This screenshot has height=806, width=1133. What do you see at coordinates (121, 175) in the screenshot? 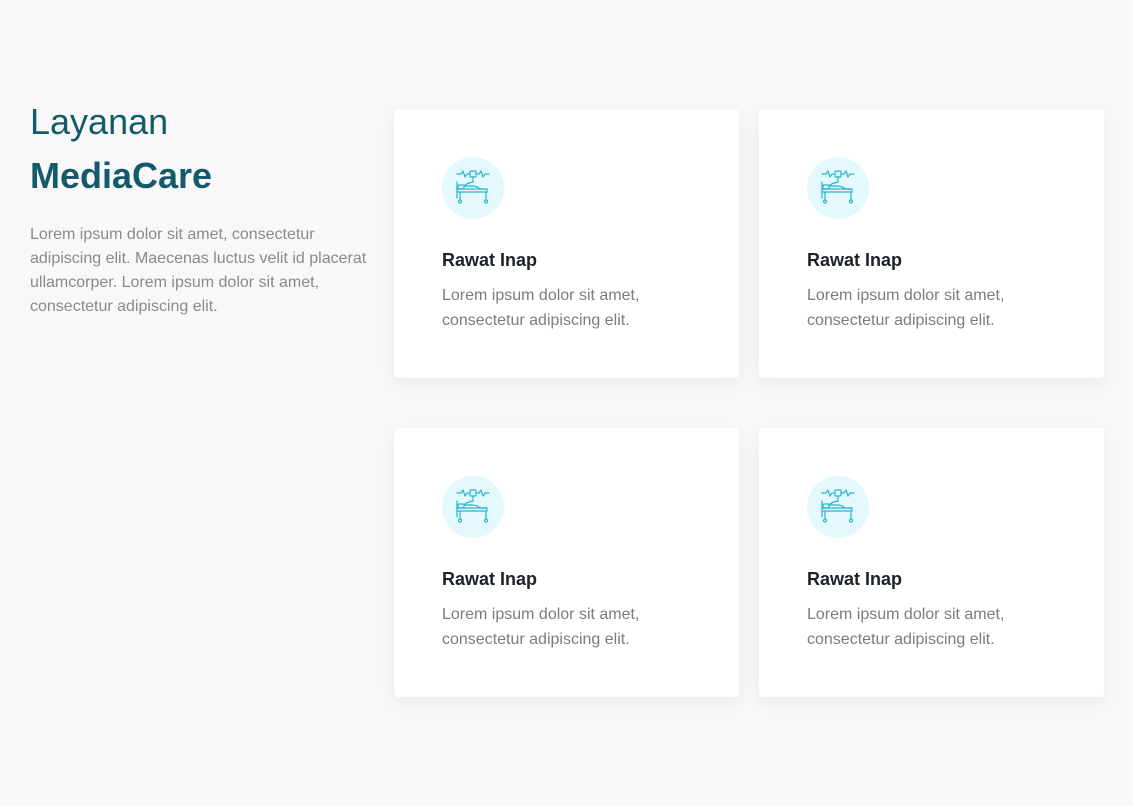
I see `brand-name: MediaCare` at bounding box center [121, 175].